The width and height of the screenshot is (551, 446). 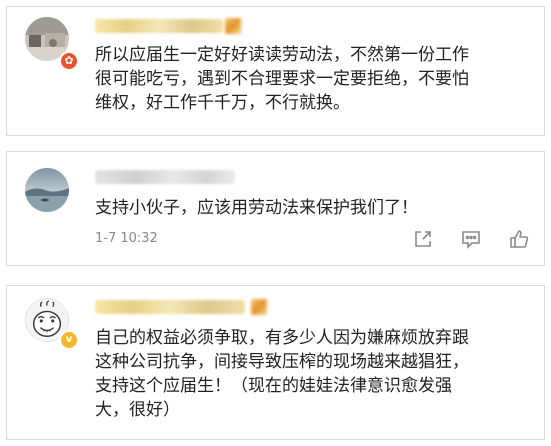 What do you see at coordinates (423, 239) in the screenshot?
I see `share-icon` at bounding box center [423, 239].